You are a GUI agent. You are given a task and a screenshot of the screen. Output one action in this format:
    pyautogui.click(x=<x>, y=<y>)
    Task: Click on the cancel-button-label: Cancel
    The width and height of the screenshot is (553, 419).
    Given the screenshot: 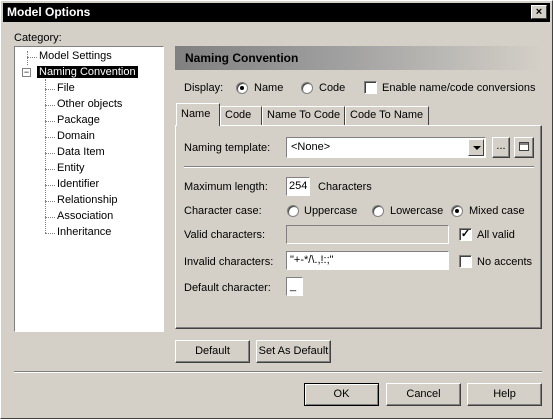 What is the action you would take?
    pyautogui.click(x=423, y=394)
    